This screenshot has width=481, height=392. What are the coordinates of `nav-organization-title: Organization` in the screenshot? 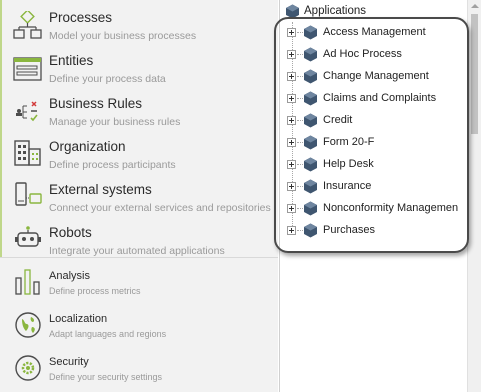 It's located at (87, 146).